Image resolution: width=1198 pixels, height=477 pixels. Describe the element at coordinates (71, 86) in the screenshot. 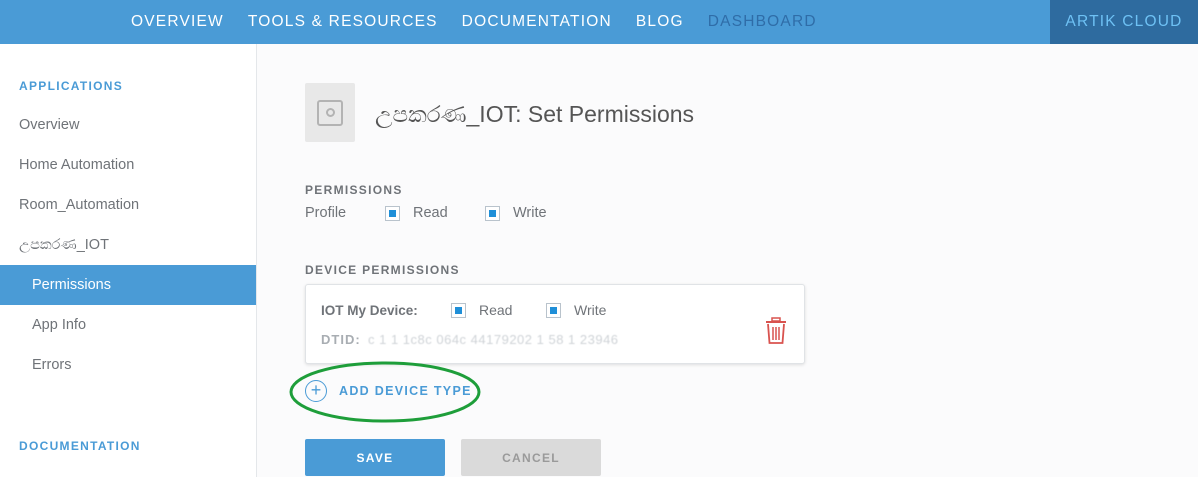

I see `applications-heading: APPLICATIONS` at that location.